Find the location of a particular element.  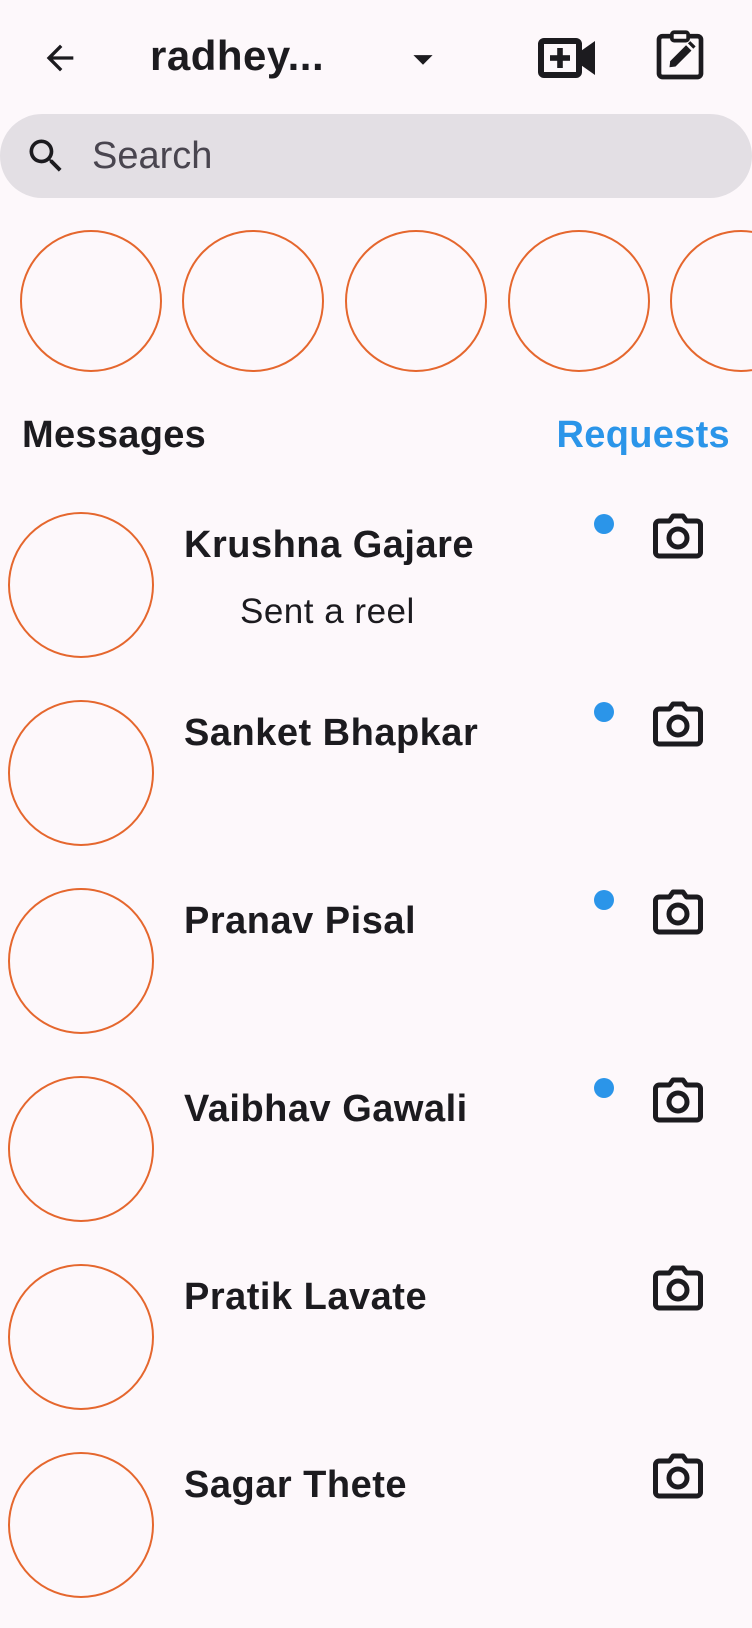

caret-down-icon is located at coordinates (423, 60).